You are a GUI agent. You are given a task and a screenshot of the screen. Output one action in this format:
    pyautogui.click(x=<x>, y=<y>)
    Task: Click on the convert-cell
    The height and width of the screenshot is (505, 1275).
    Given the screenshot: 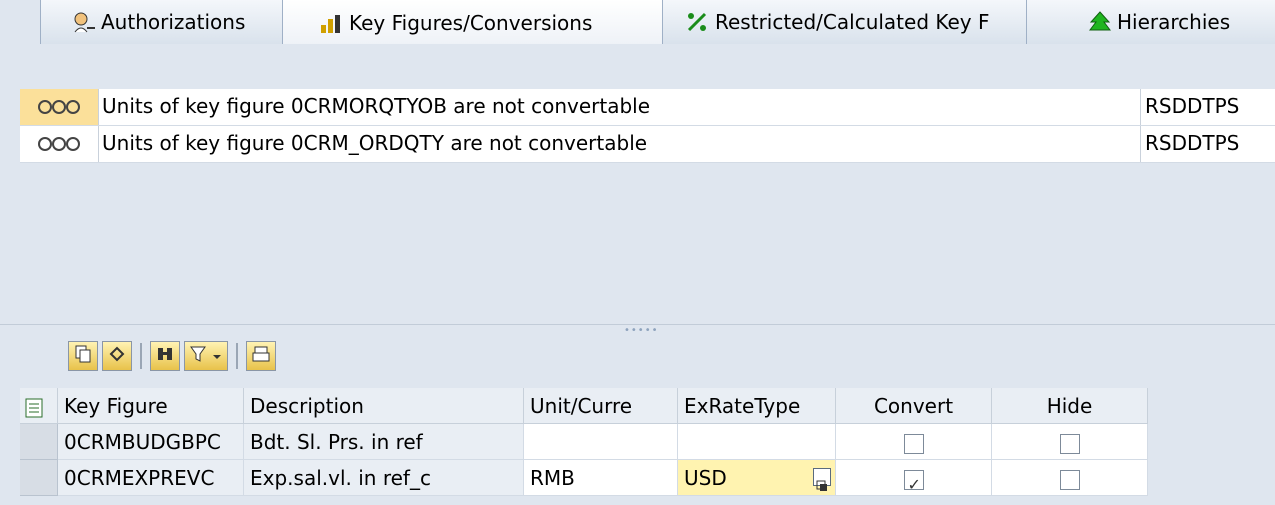 What is the action you would take?
    pyautogui.click(x=914, y=442)
    